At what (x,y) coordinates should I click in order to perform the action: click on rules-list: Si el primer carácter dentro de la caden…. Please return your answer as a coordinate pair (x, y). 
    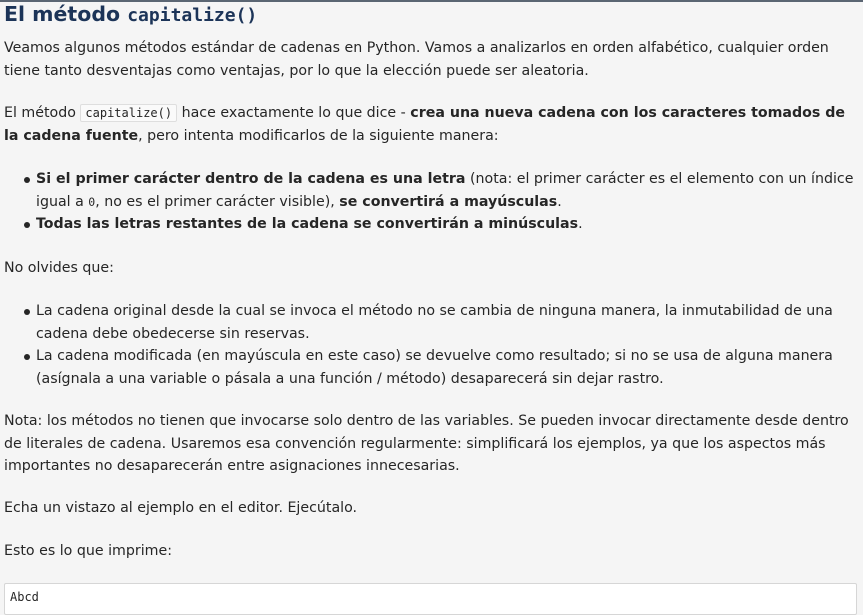
    Looking at the image, I should click on (432, 202).